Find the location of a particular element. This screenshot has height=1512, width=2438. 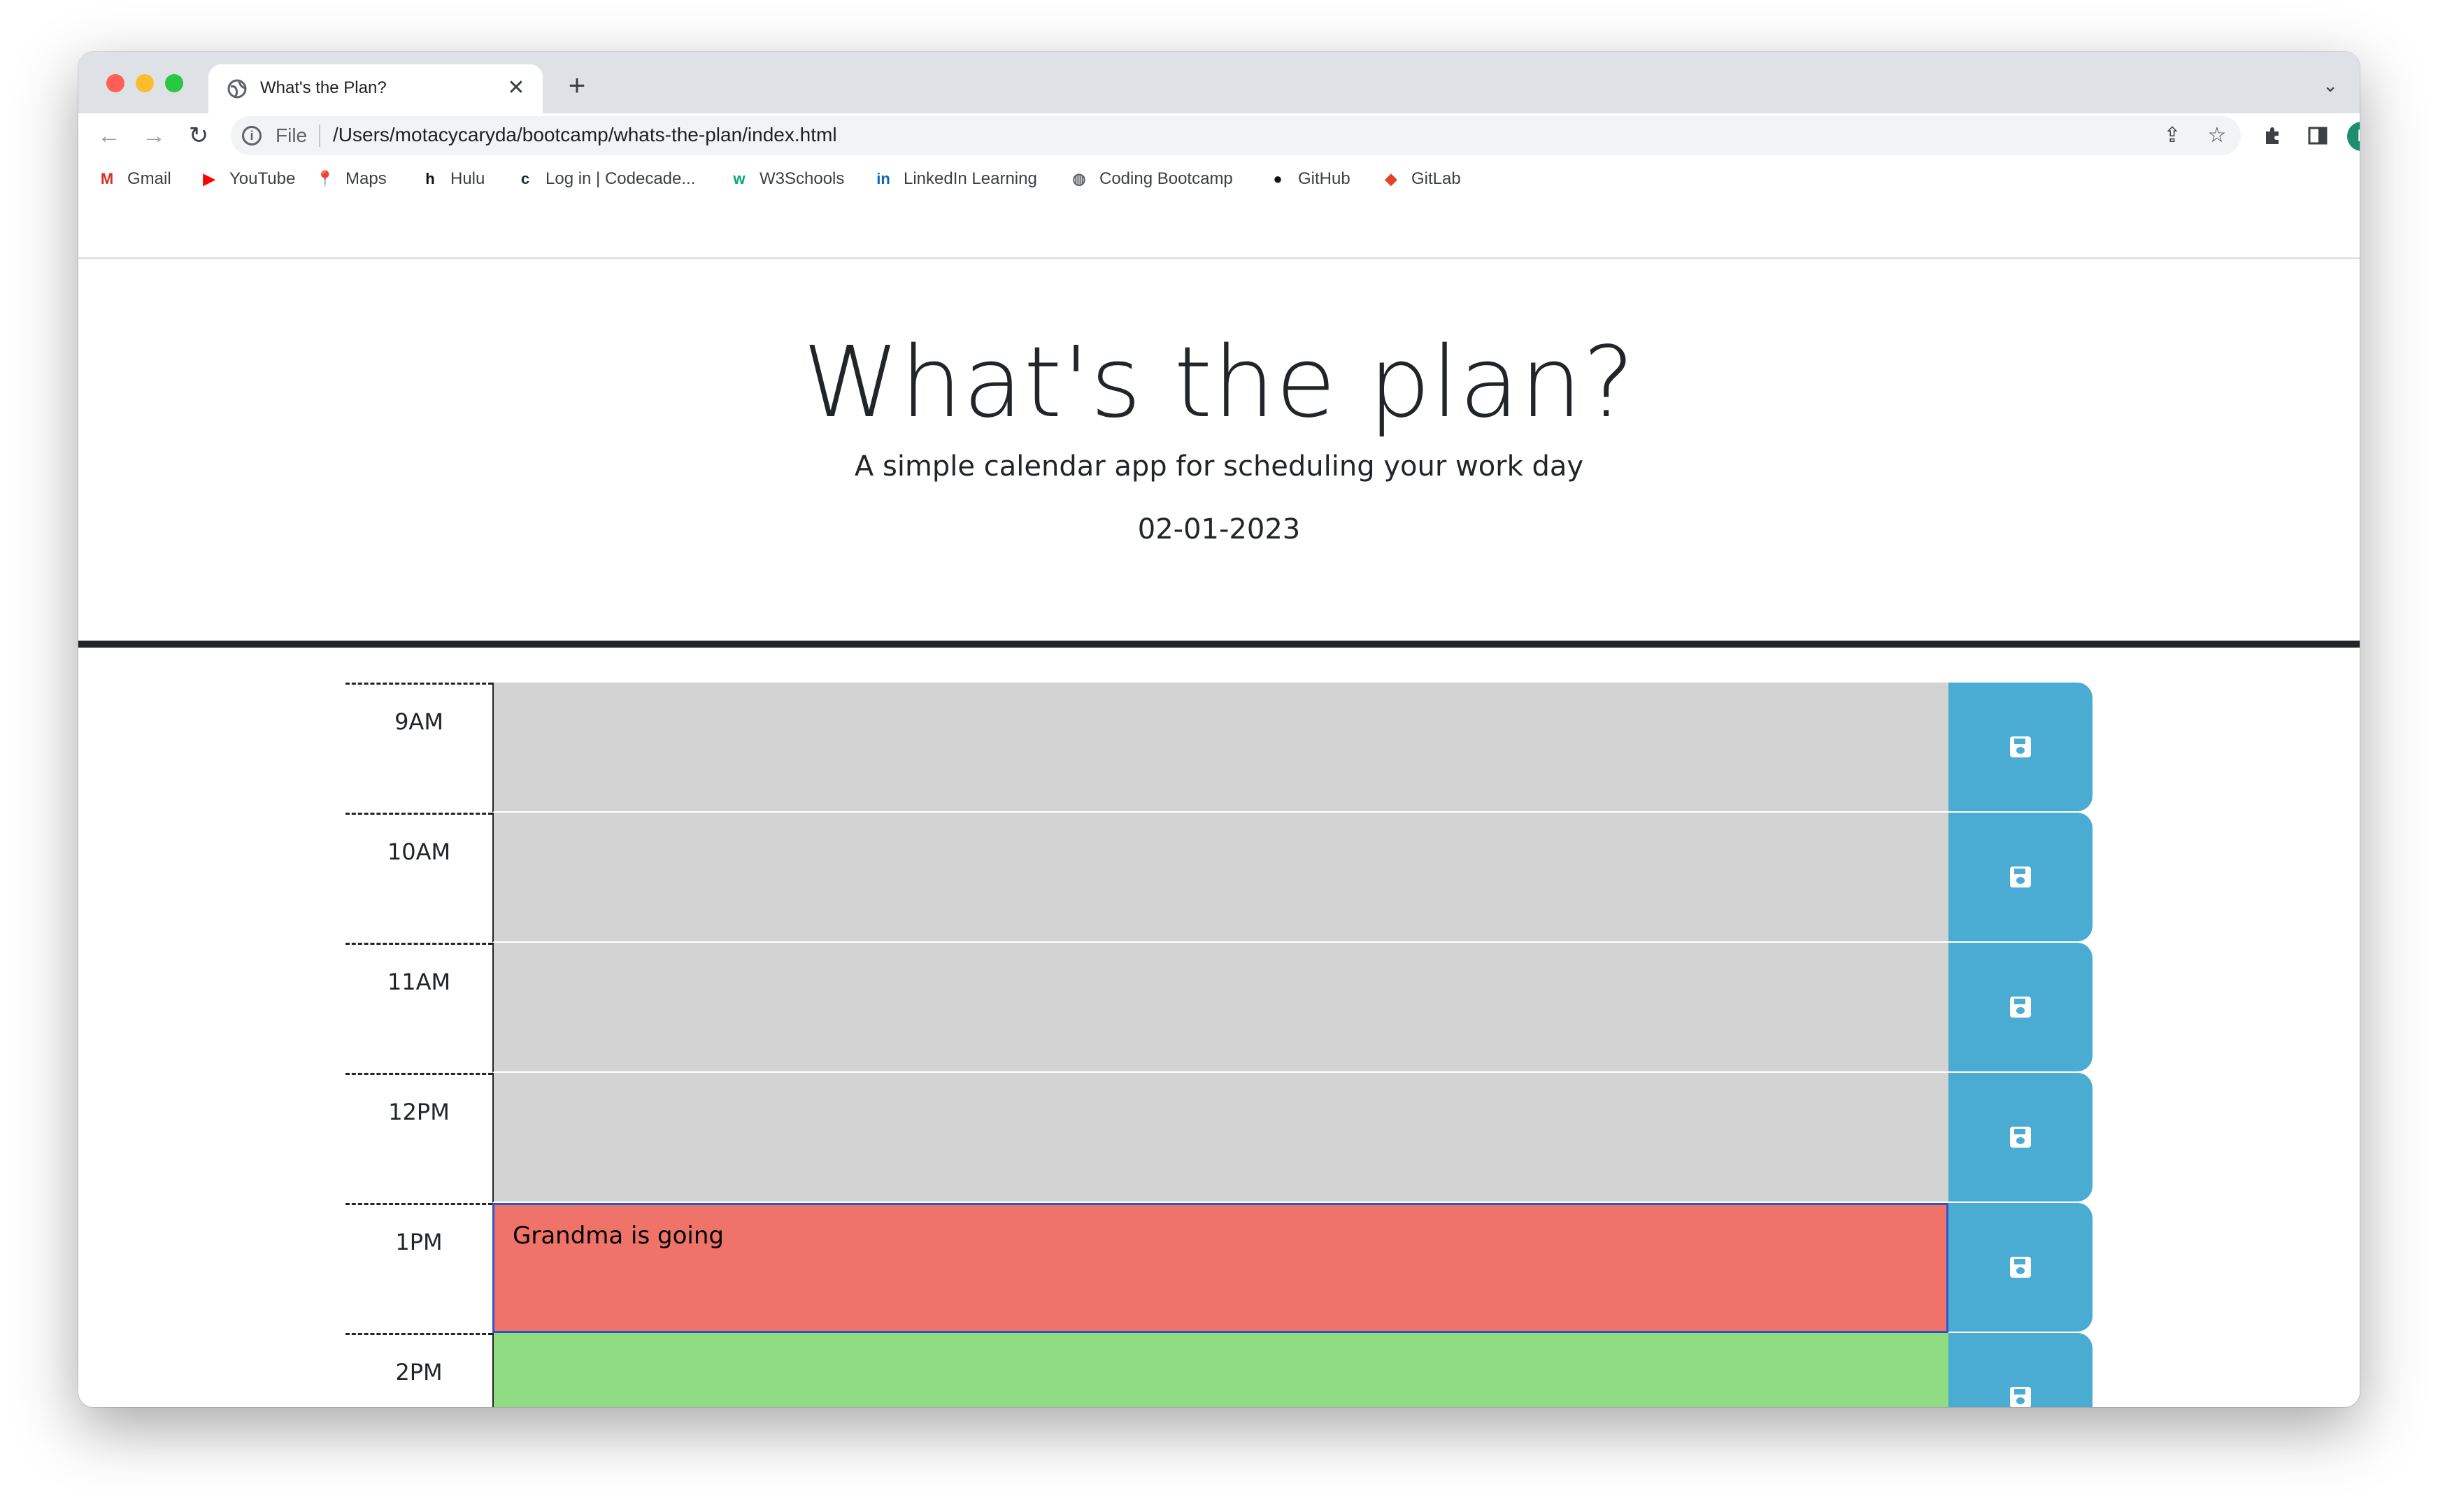

url-separator is located at coordinates (319, 135).